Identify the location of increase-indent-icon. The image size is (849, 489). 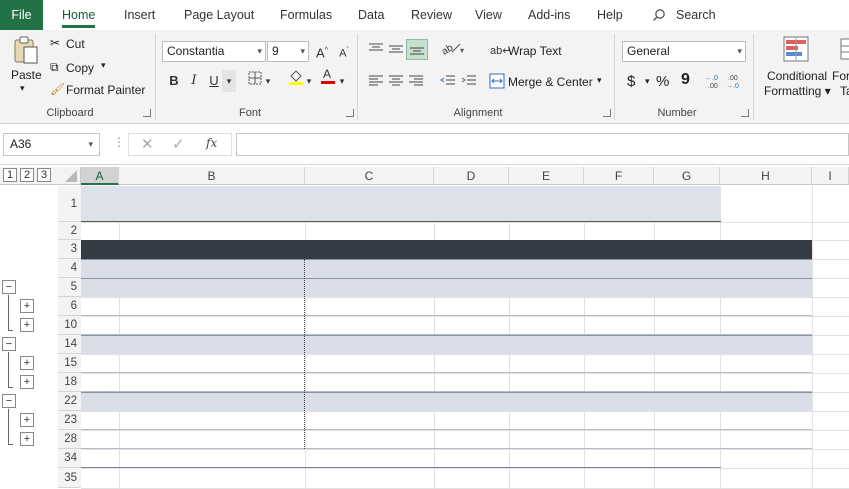
(469, 82).